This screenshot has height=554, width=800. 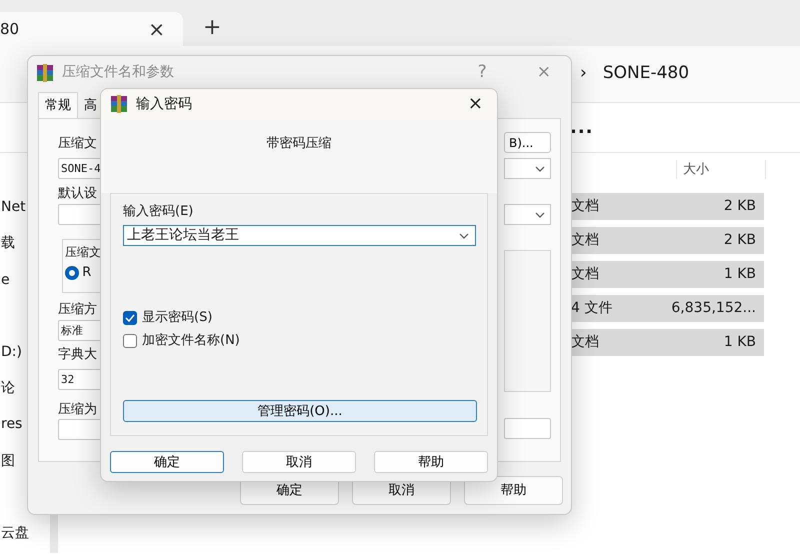 I want to click on file-type: 4 文件, so click(x=591, y=308).